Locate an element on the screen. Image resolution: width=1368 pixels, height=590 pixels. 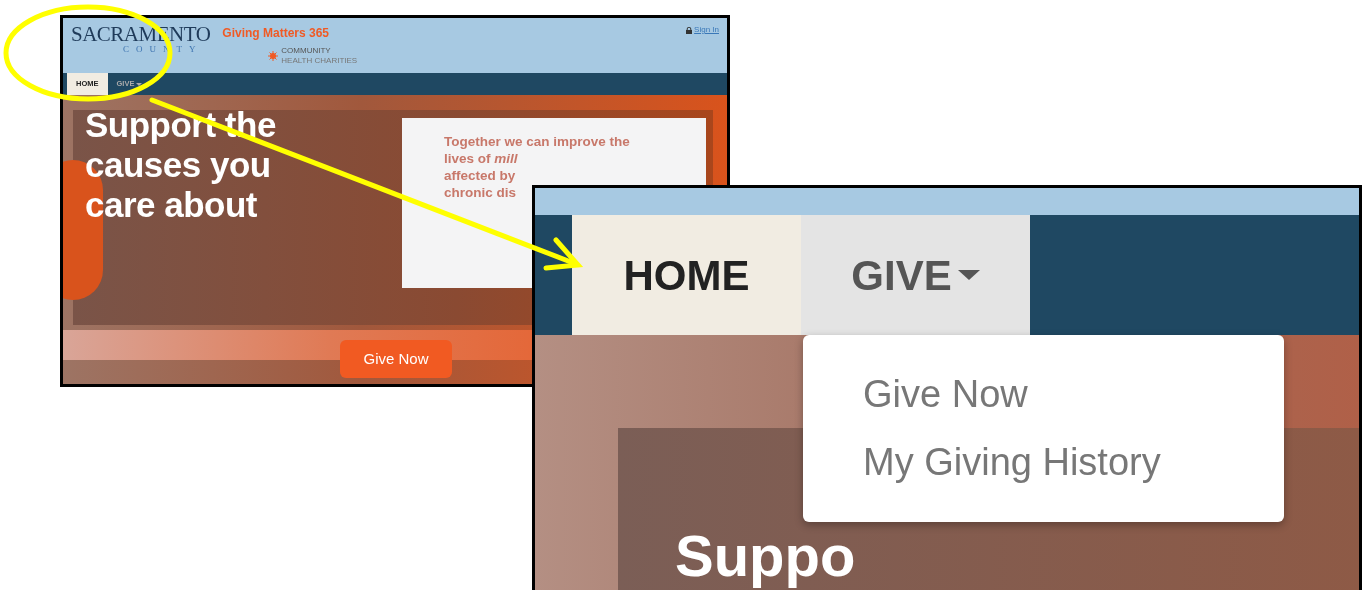
nav-tab: GIVE is located at coordinates (915, 275).